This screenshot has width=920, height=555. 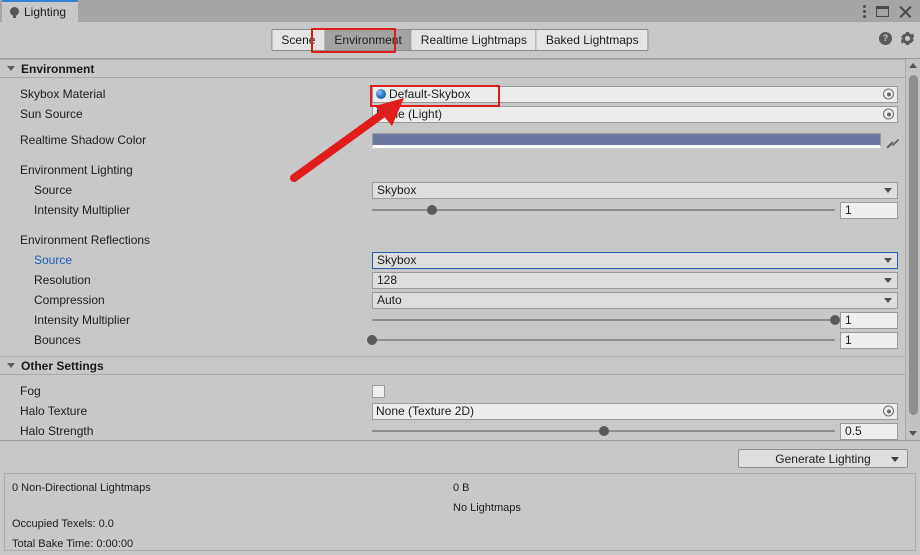 What do you see at coordinates (869, 320) in the screenshot?
I see `env-reflections-intensity-value: 1` at bounding box center [869, 320].